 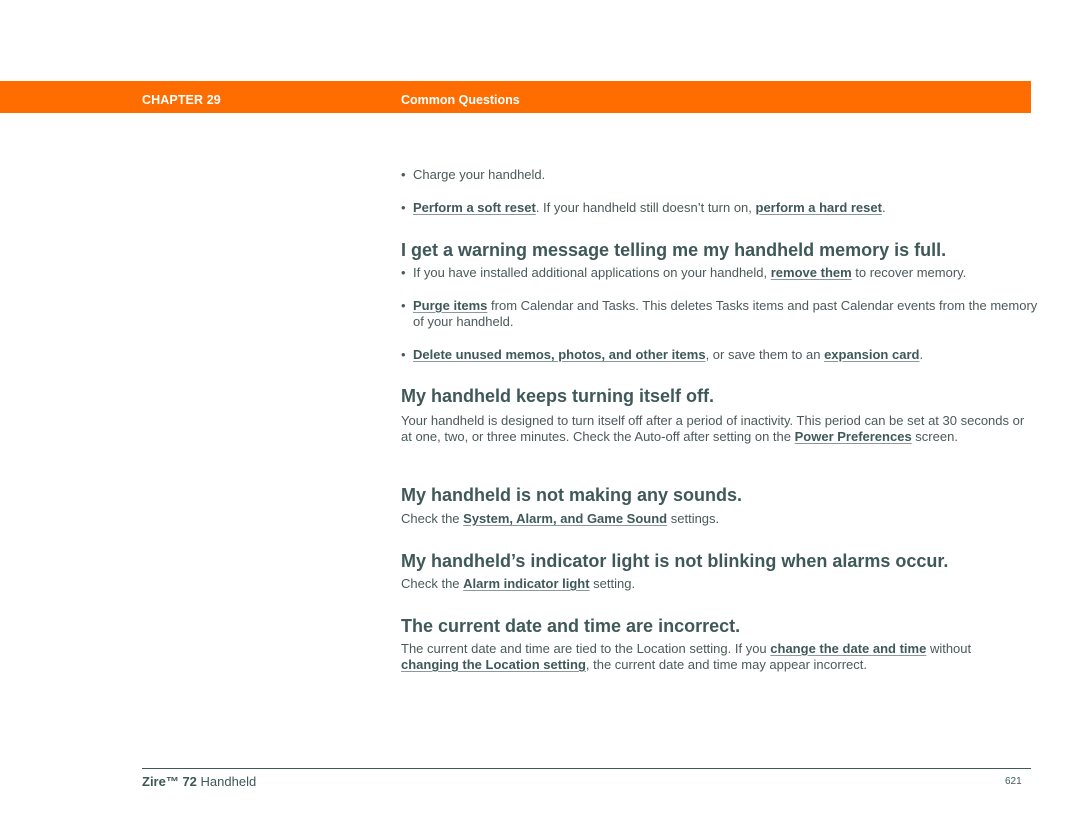 I want to click on expansion-card-link: expansion card, so click(x=871, y=354).